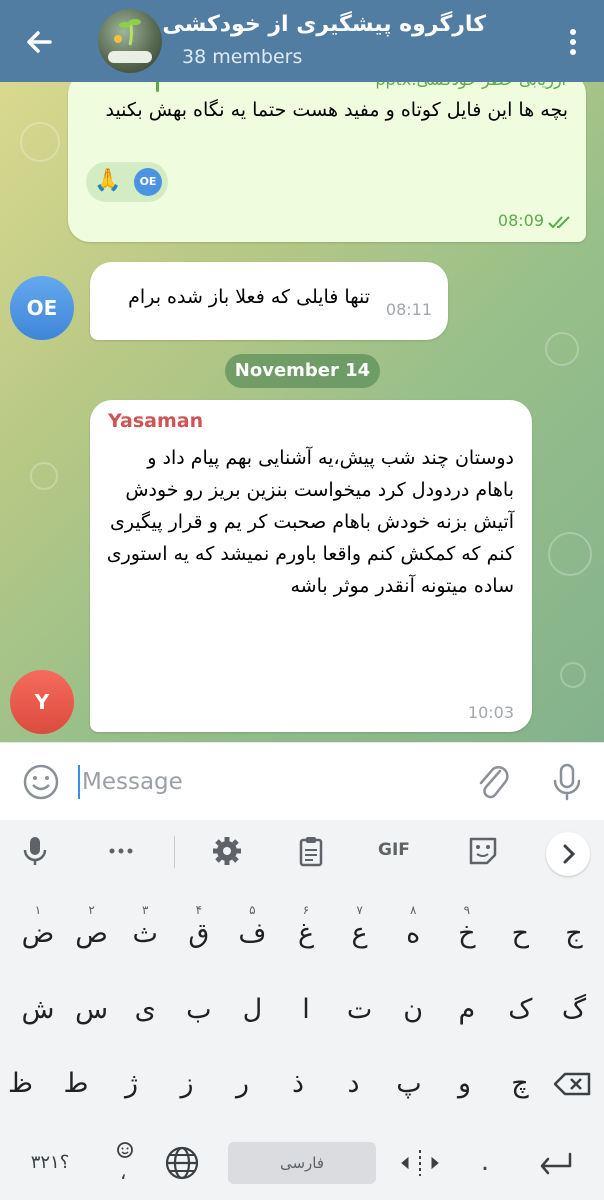 This screenshot has height=1200, width=604. What do you see at coordinates (50, 1171) in the screenshot?
I see `symbols-key: ؟۳۲۱` at bounding box center [50, 1171].